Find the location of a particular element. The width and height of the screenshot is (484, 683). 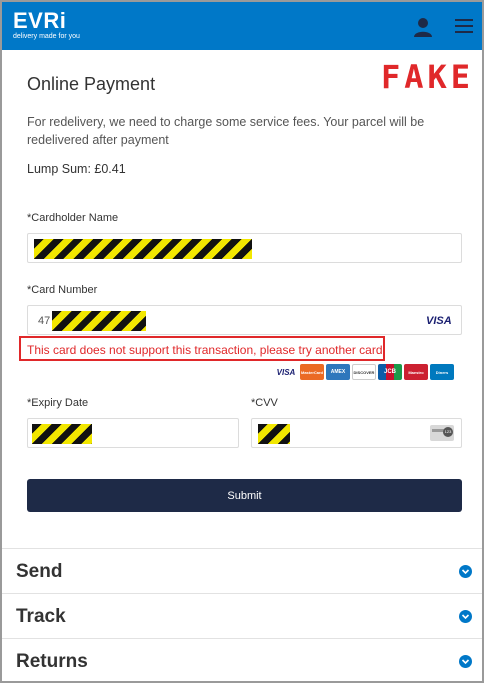

card-number-prefix: 47 is located at coordinates (44, 321).